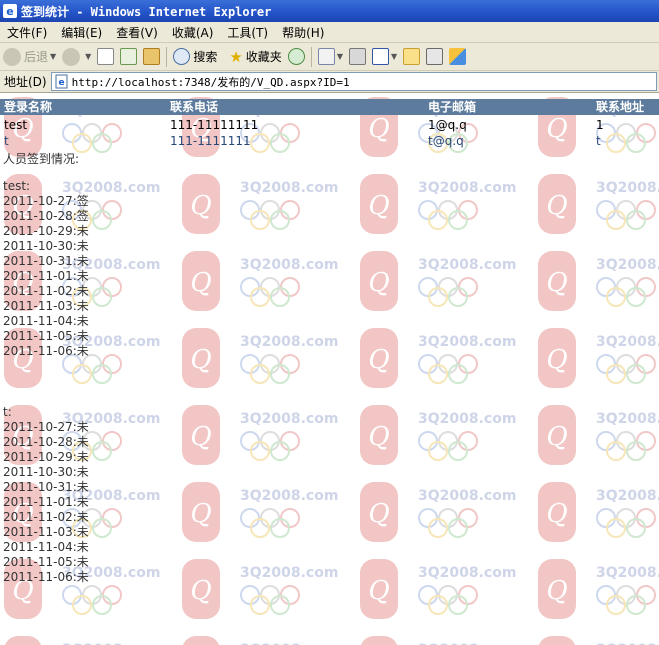 This screenshot has width=659, height=645. Describe the element at coordinates (380, 56) in the screenshot. I see `word-icon` at that location.